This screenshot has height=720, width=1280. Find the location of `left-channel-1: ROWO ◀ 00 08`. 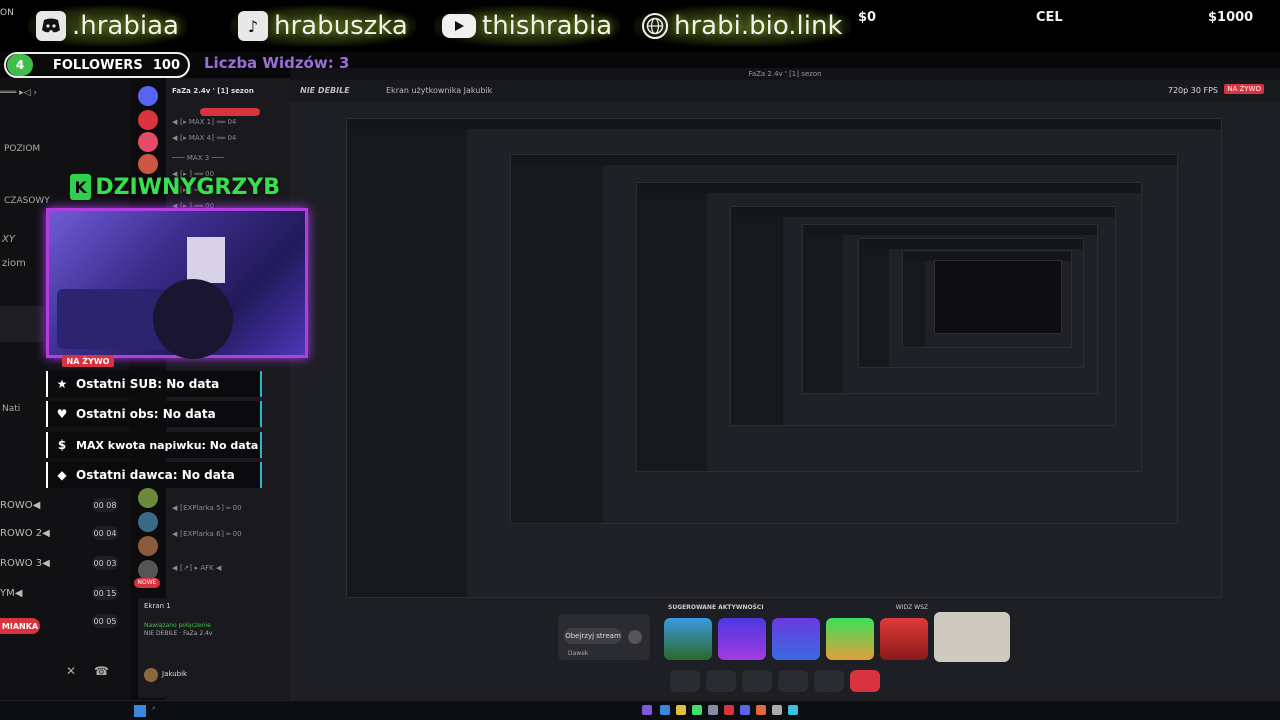

left-channel-1: ROWO ◀ 00 08 is located at coordinates (65, 505).